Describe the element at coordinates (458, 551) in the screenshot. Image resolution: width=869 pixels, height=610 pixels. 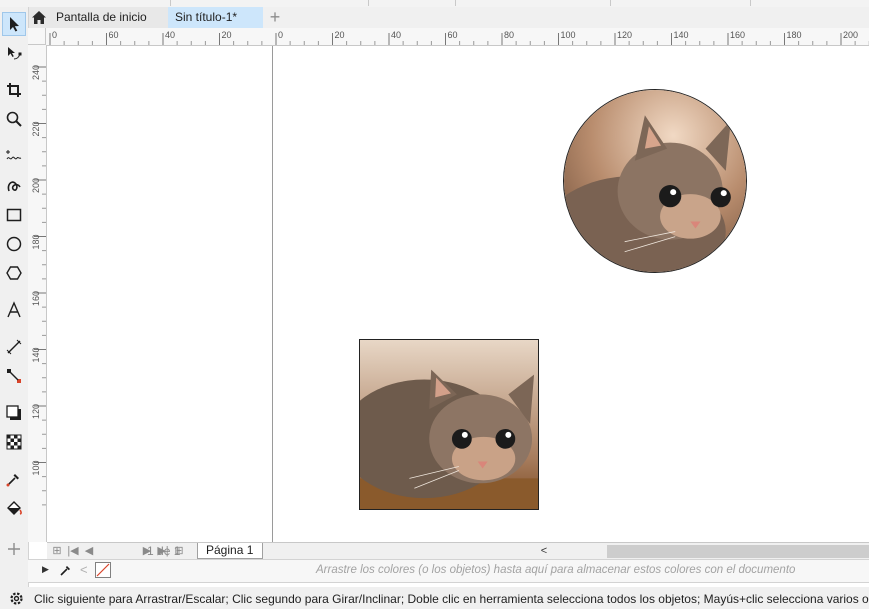
I see `page-navigator: ⊞ |◀ ◀ 1 de 1 ▶ ▶| ⊞ Página 1 <` at that location.